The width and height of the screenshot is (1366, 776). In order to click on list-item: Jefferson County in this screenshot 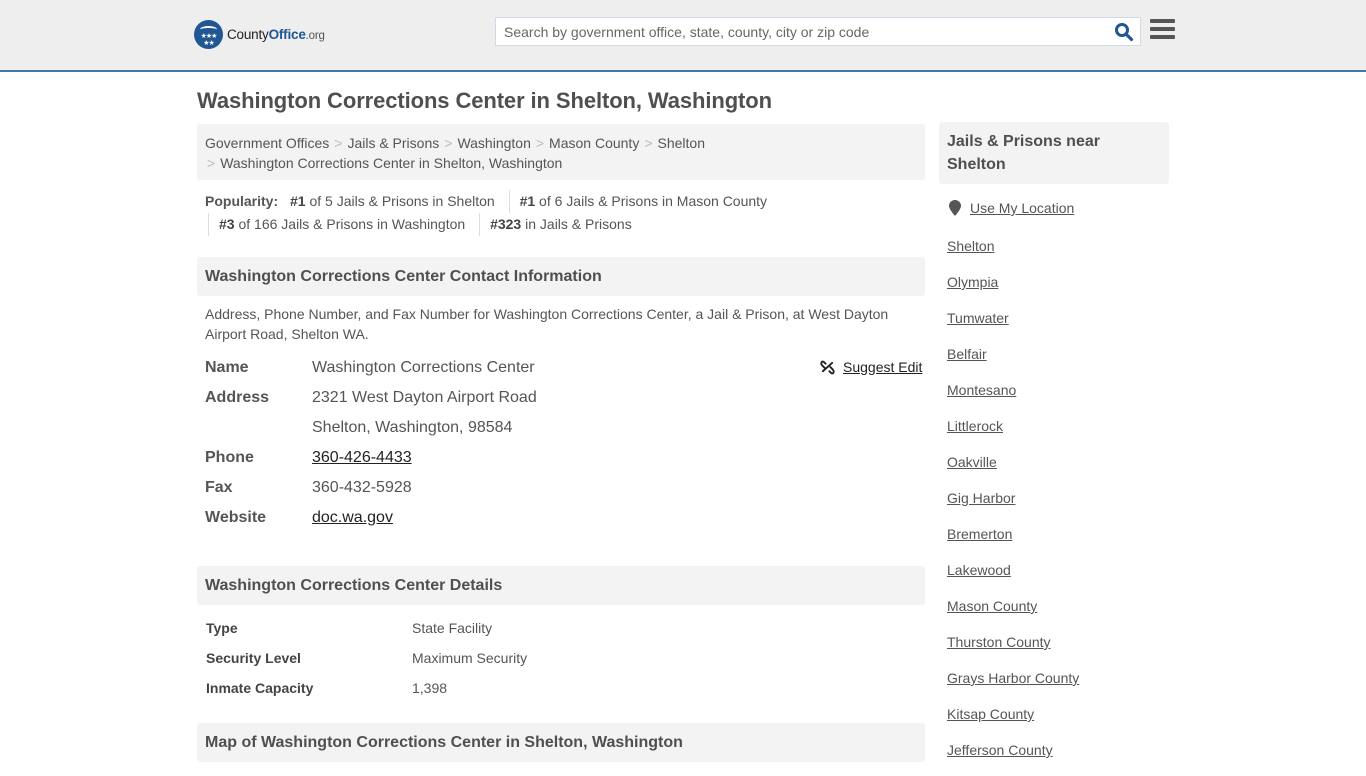, I will do `click(1013, 758)`.